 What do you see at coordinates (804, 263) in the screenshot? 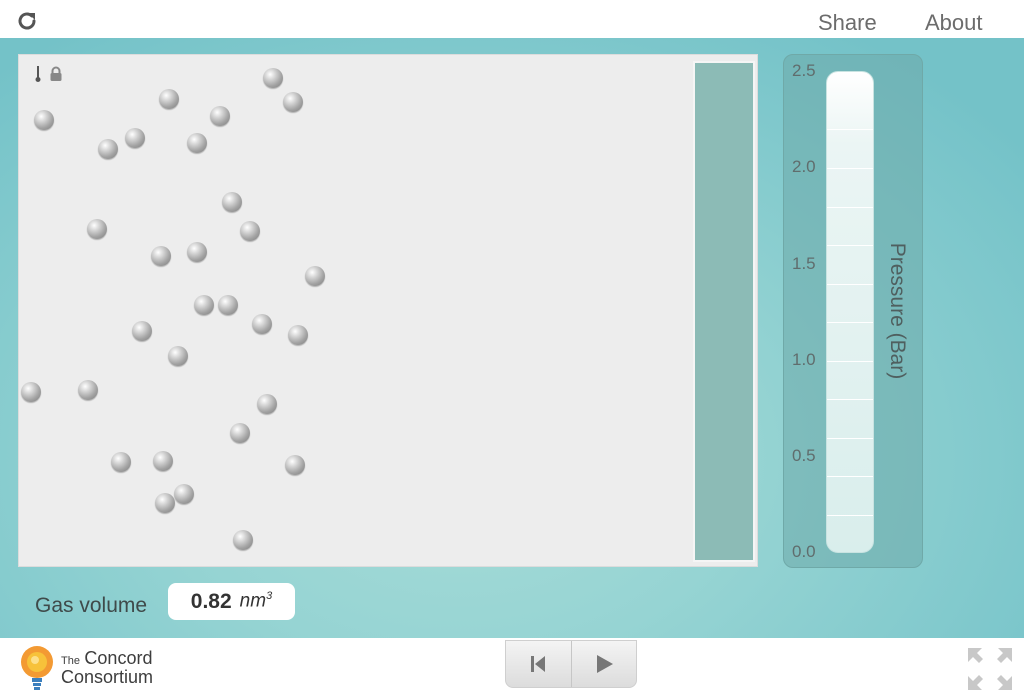
I see `gauge-tick-label: 1.5` at bounding box center [804, 263].